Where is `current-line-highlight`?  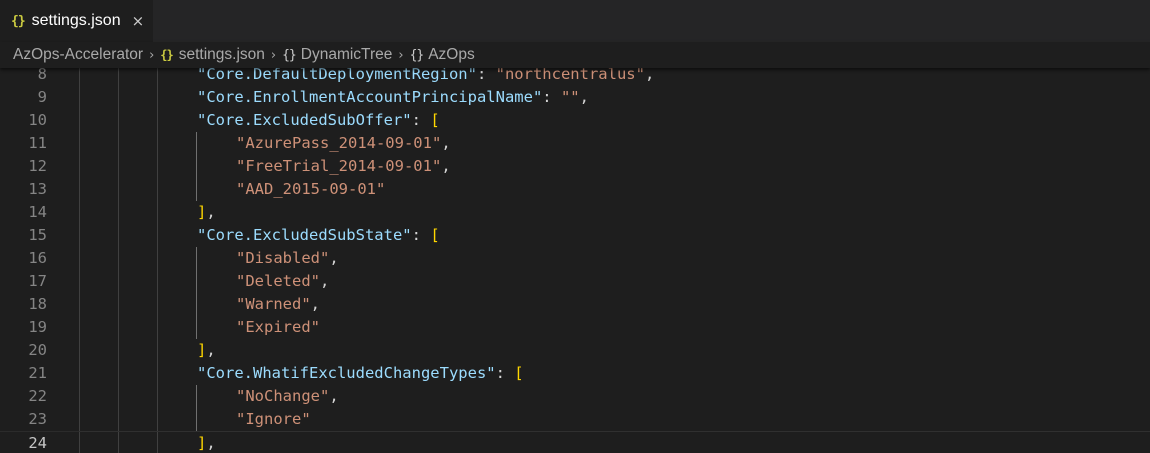
current-line-highlight is located at coordinates (614, 442).